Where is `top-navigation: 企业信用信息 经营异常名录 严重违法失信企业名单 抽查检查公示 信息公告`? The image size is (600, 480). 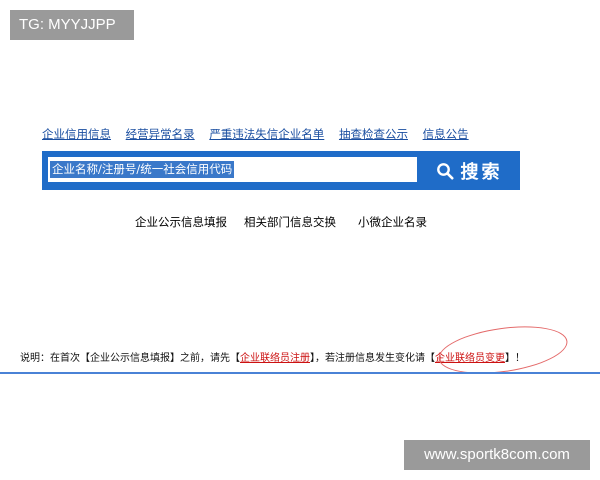
top-navigation: 企业信用信息 经营异常名录 严重违法失信企业名单 抽查检查公示 信息公告 is located at coordinates (261, 134).